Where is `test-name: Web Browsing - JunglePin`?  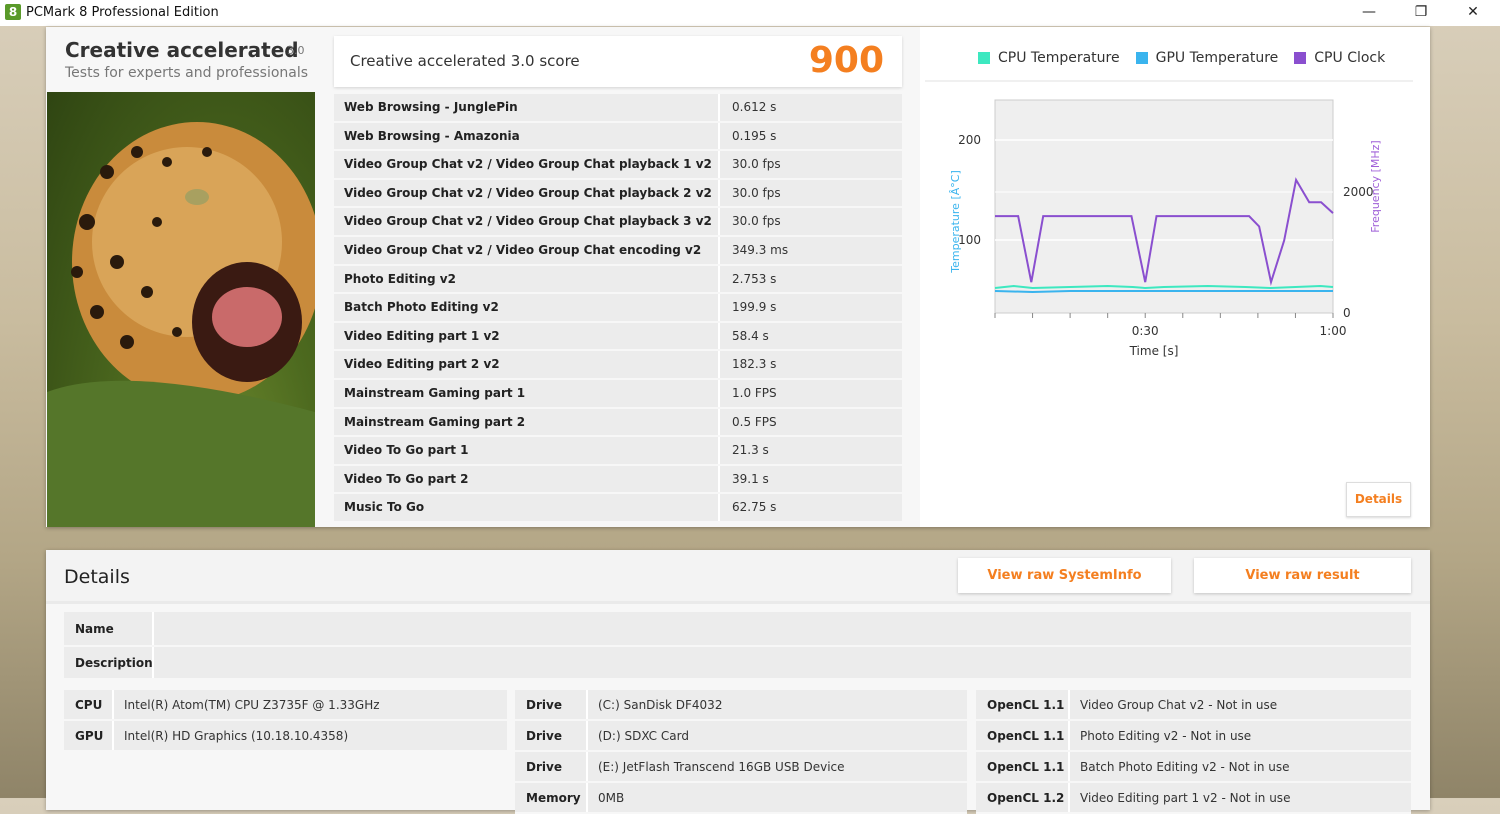 test-name: Web Browsing - JunglePin is located at coordinates (527, 107).